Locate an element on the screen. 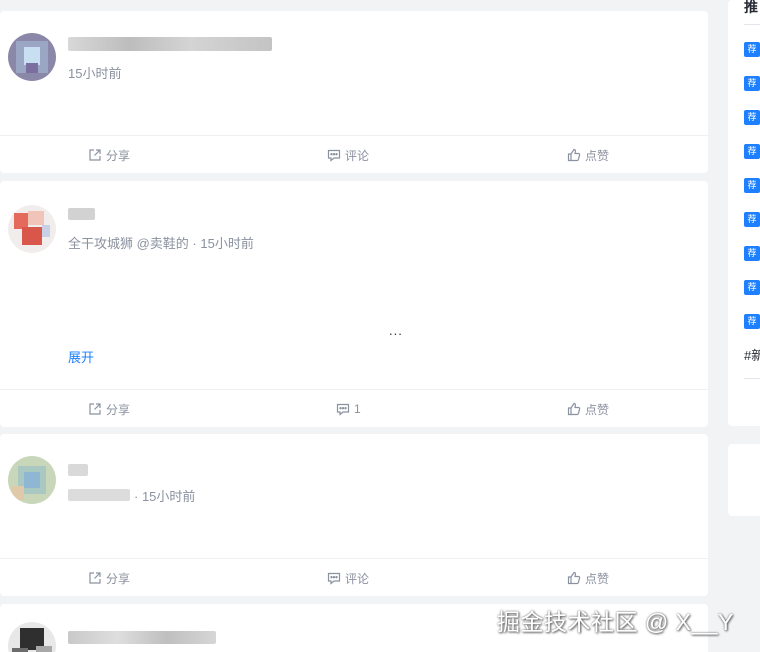  author-job-and-time: 全干攻城狮 @卖鞋的 · 15小时前 is located at coordinates (161, 243).